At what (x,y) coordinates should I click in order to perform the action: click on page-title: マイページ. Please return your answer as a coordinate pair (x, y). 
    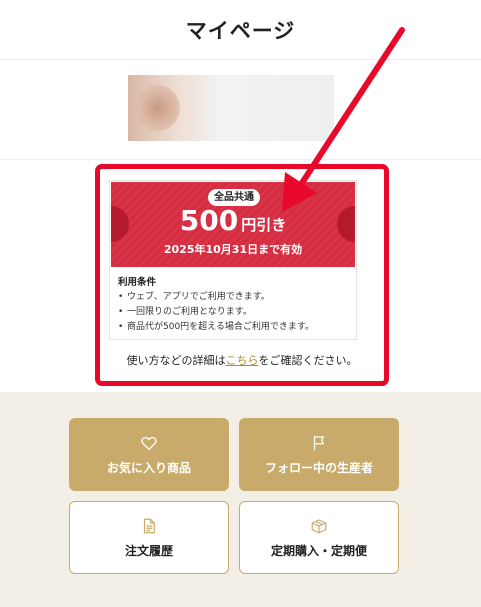
    Looking at the image, I should click on (240, 30).